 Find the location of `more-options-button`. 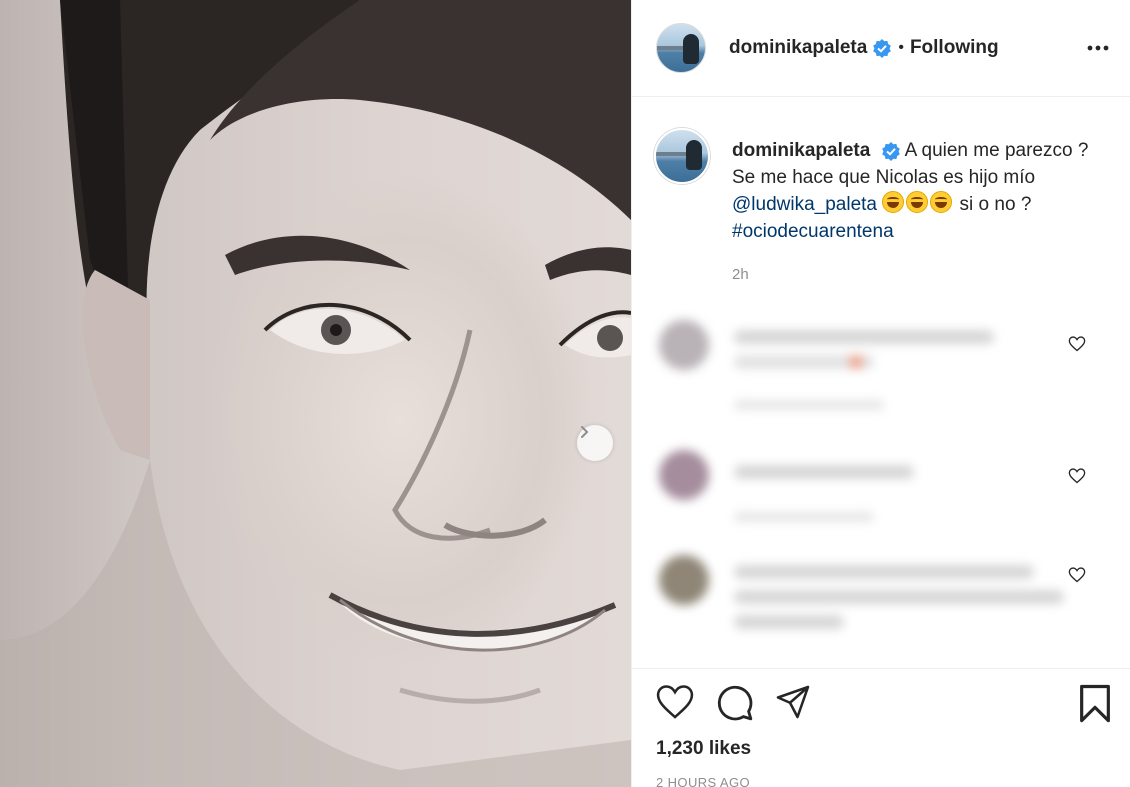

more-options-button is located at coordinates (1098, 48).